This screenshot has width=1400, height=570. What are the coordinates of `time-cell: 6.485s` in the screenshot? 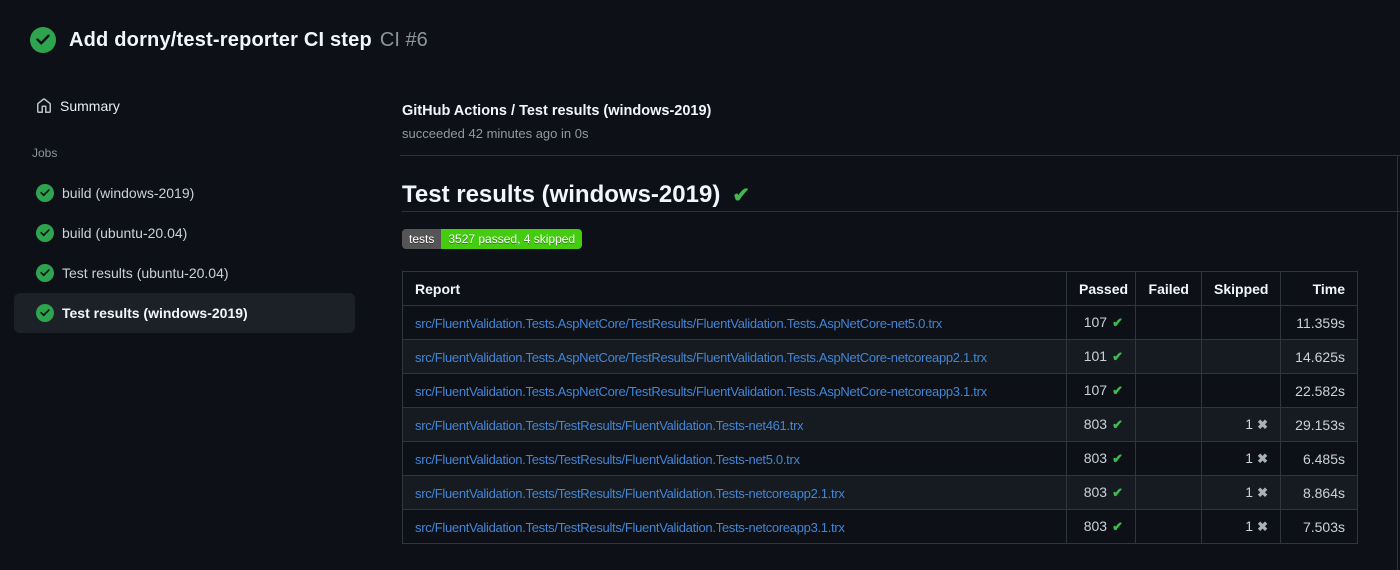 It's located at (1319, 458).